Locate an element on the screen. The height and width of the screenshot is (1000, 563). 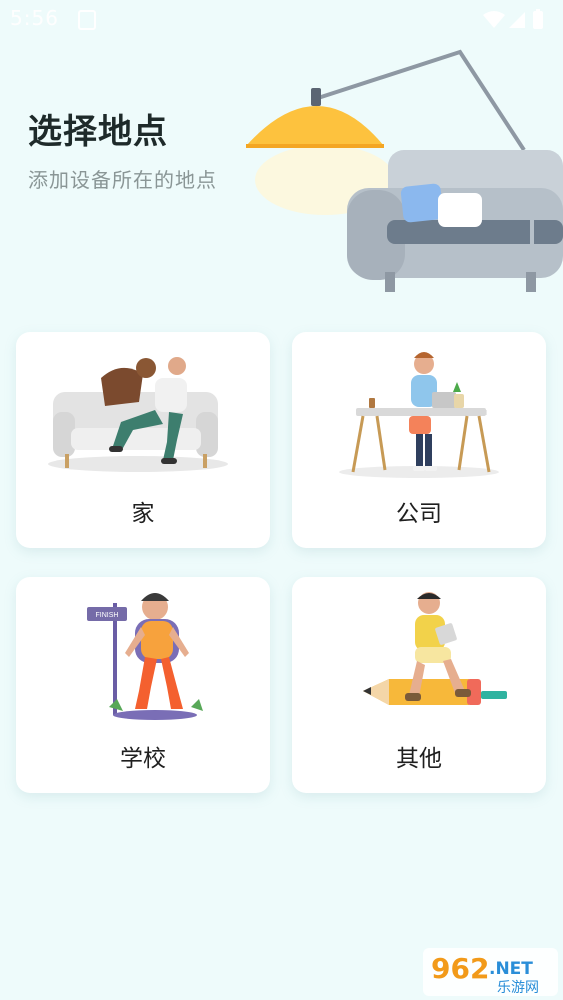
status-icons is located at coordinates (513, 19).